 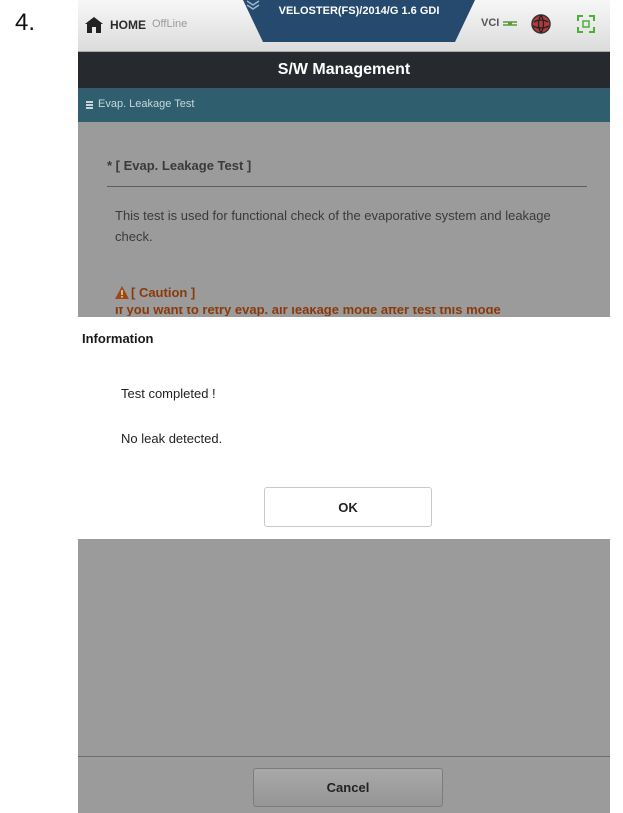 What do you see at coordinates (348, 787) in the screenshot?
I see `cancel-button: Cancel` at bounding box center [348, 787].